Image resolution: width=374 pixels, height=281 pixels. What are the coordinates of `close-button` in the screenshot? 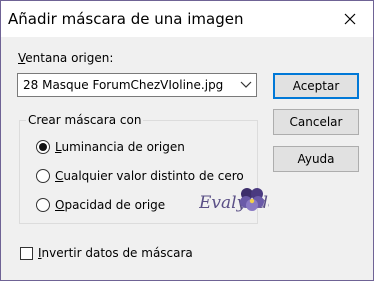 It's located at (350, 19).